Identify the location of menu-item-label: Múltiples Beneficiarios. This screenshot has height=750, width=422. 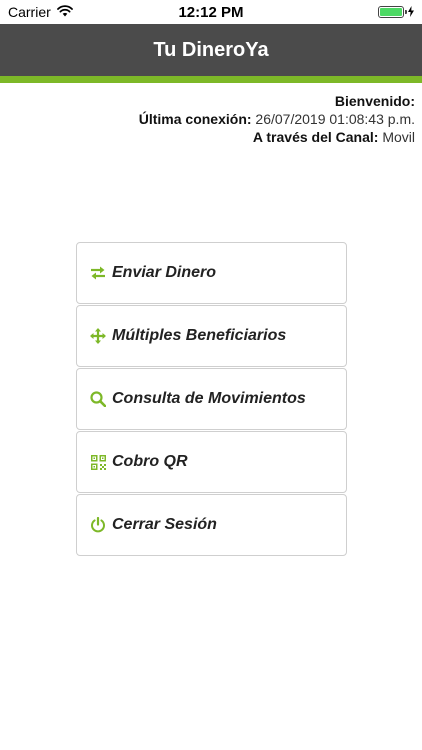
(199, 335).